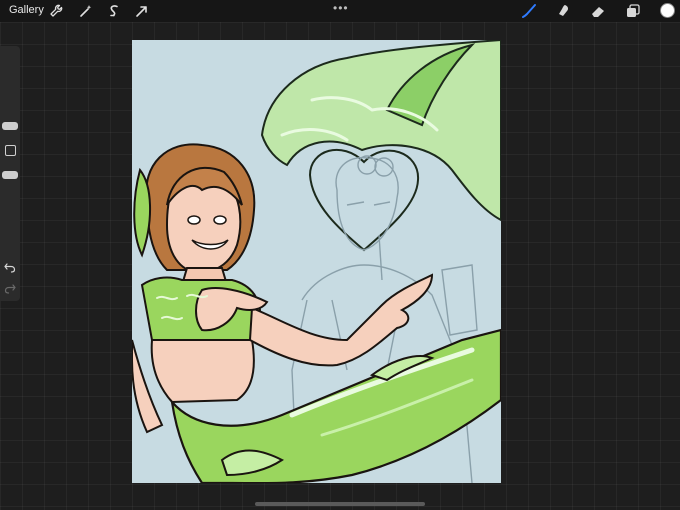 The width and height of the screenshot is (680, 510). What do you see at coordinates (10, 126) in the screenshot?
I see `brush-size-slider` at bounding box center [10, 126].